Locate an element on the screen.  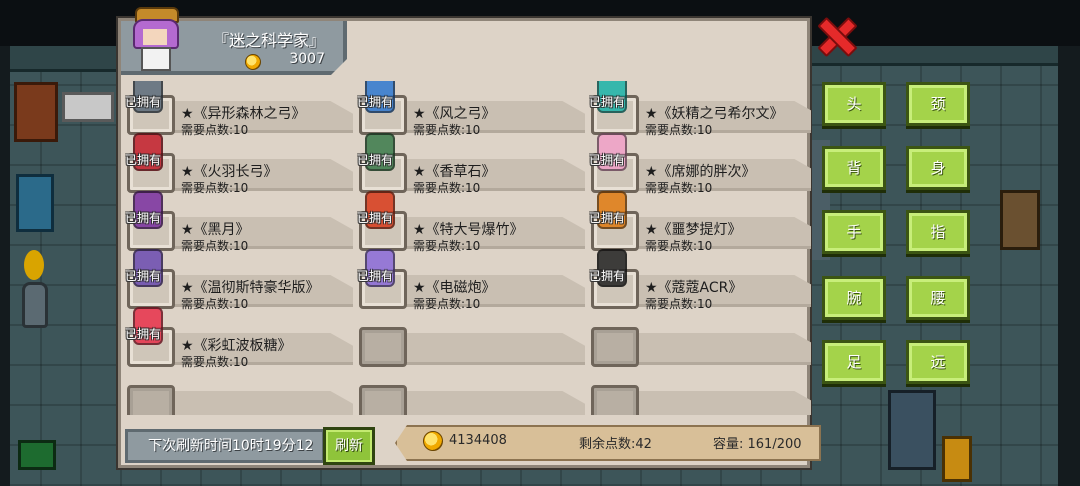
close-icon is located at coordinates (835, 35).